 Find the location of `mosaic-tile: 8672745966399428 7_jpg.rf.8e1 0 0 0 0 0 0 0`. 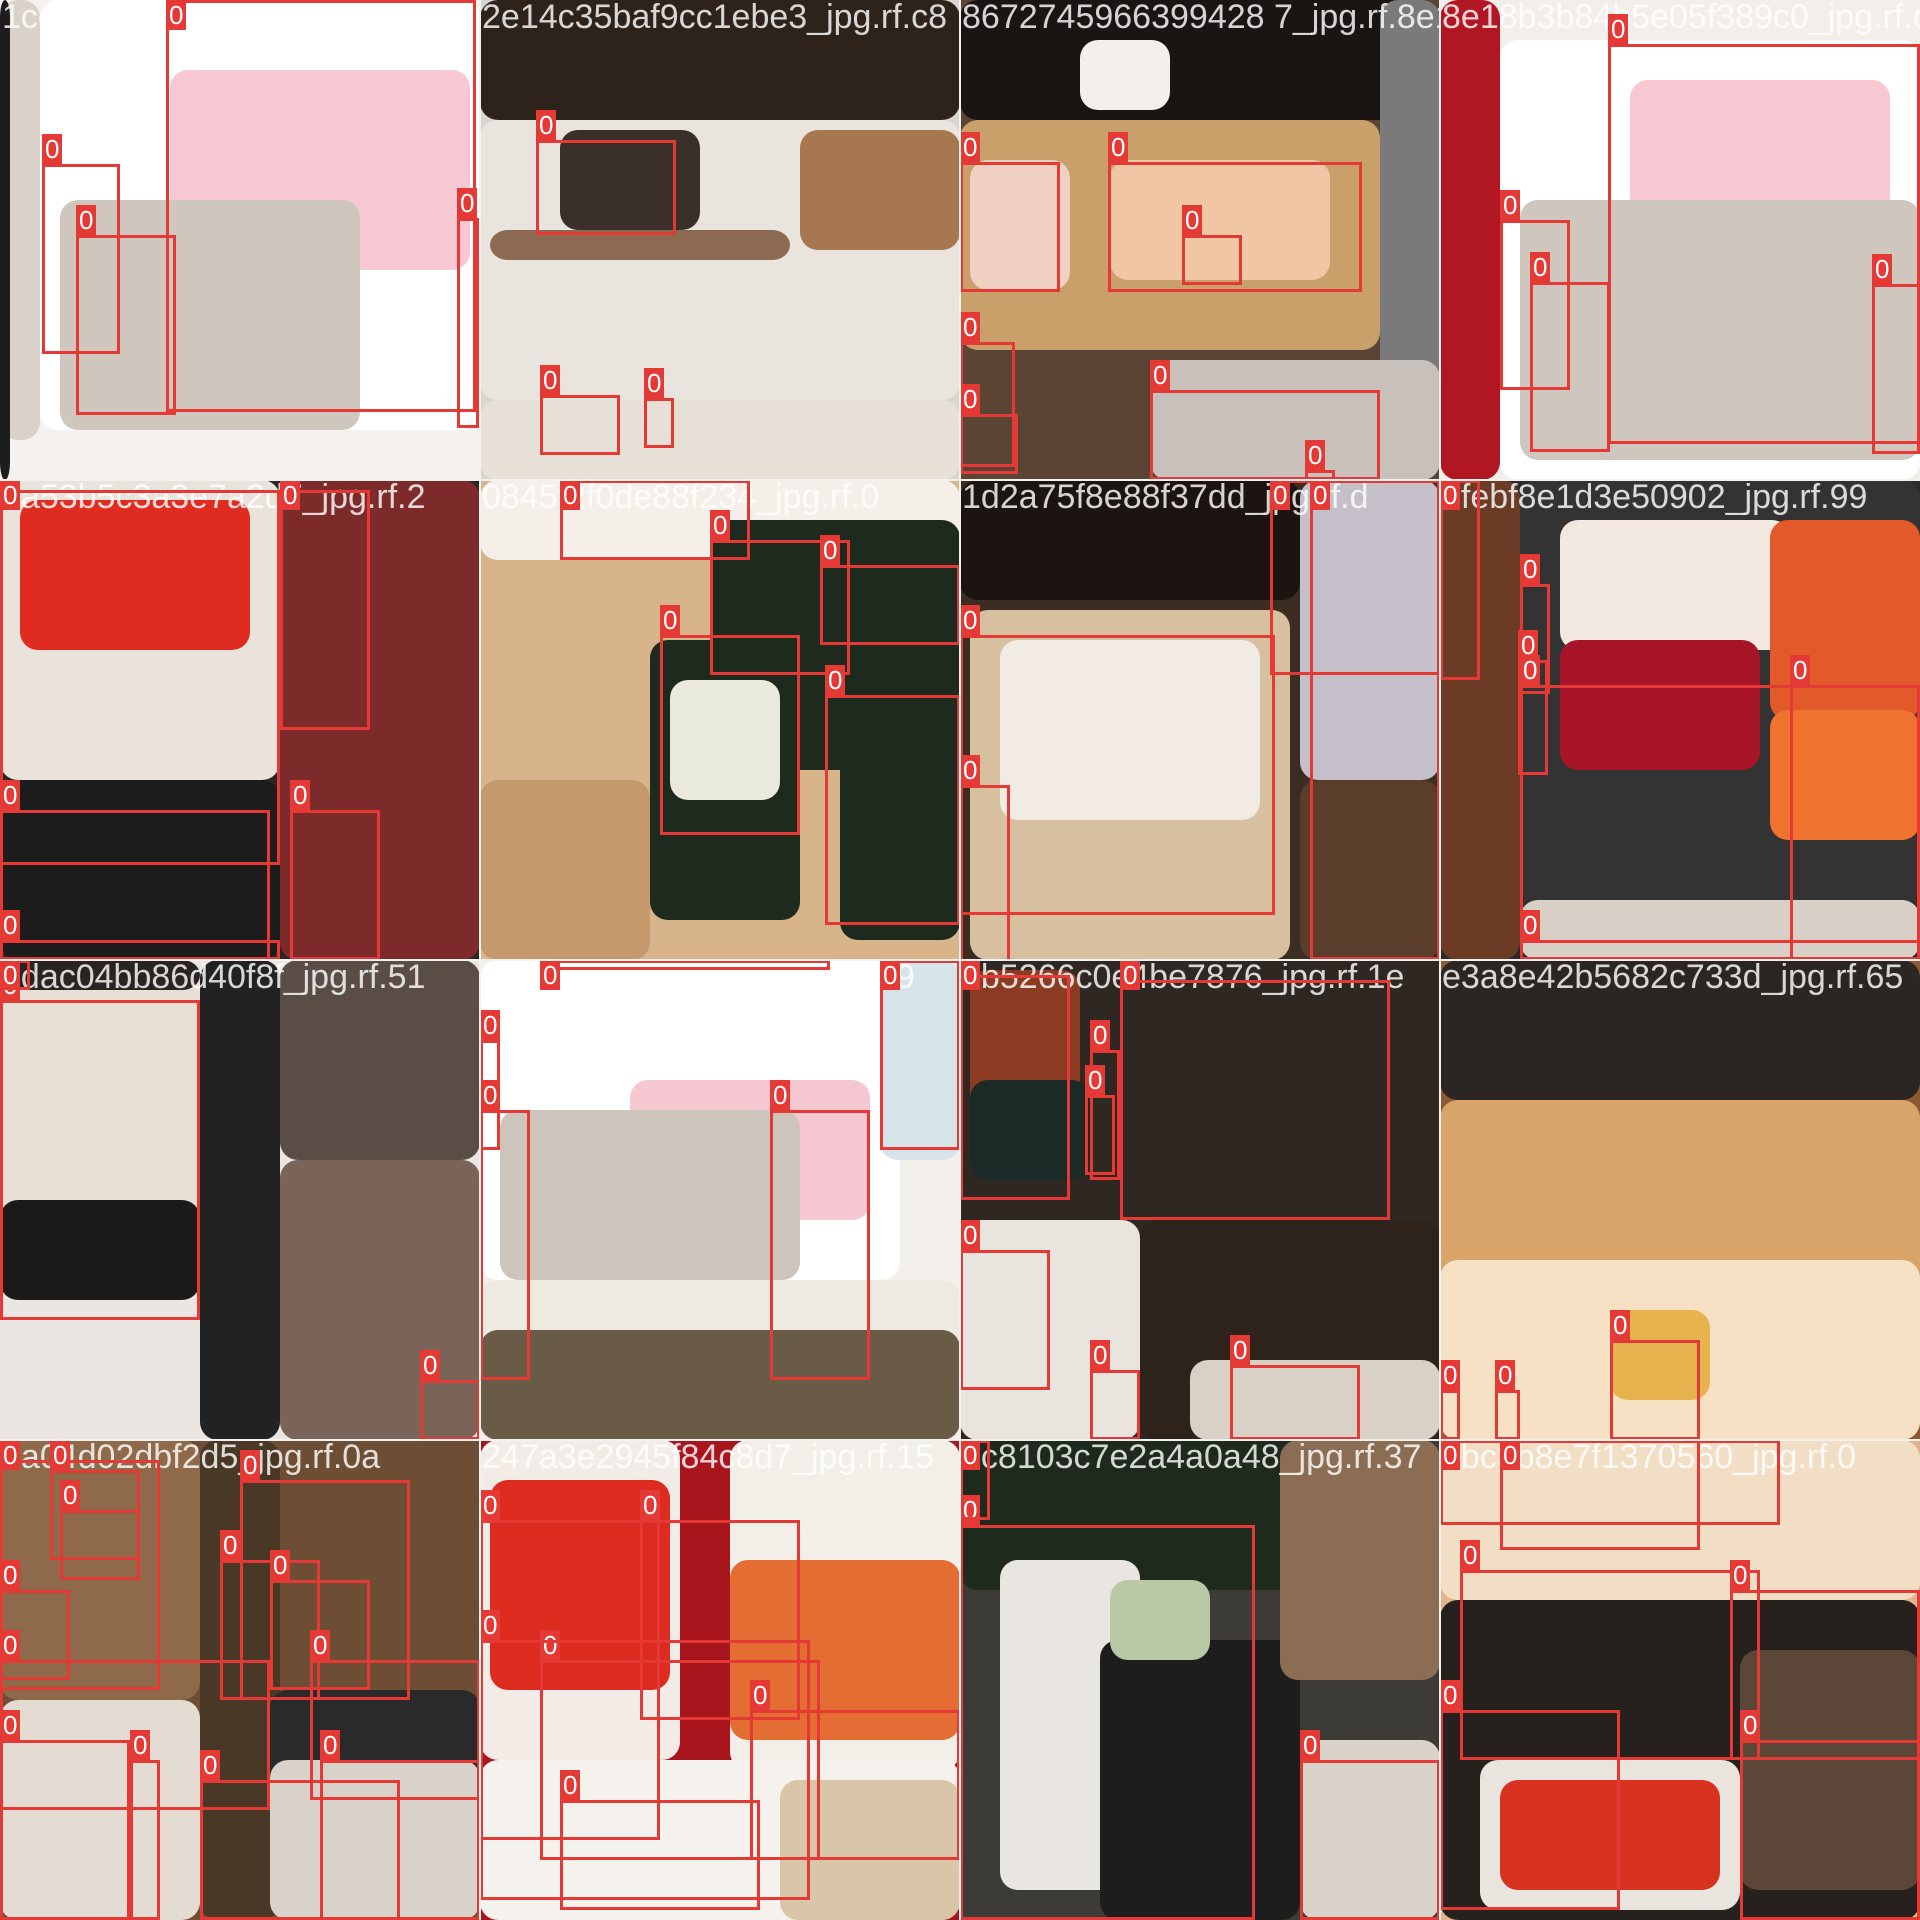

mosaic-tile: 8672745966399428 7_jpg.rf.8e1 0 0 0 0 0 0 0 is located at coordinates (1200, 240).